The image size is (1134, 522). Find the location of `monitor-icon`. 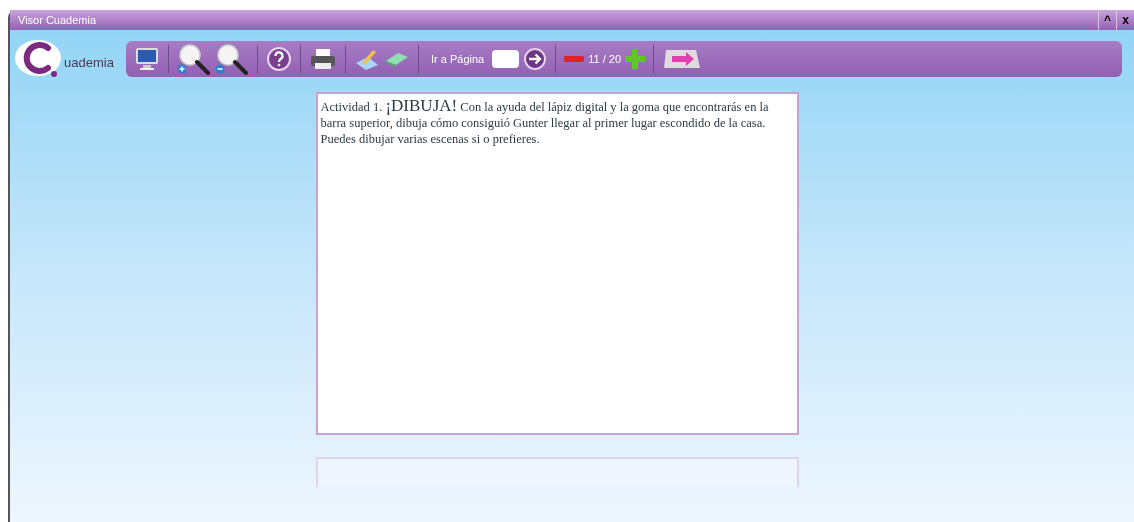

monitor-icon is located at coordinates (147, 59).